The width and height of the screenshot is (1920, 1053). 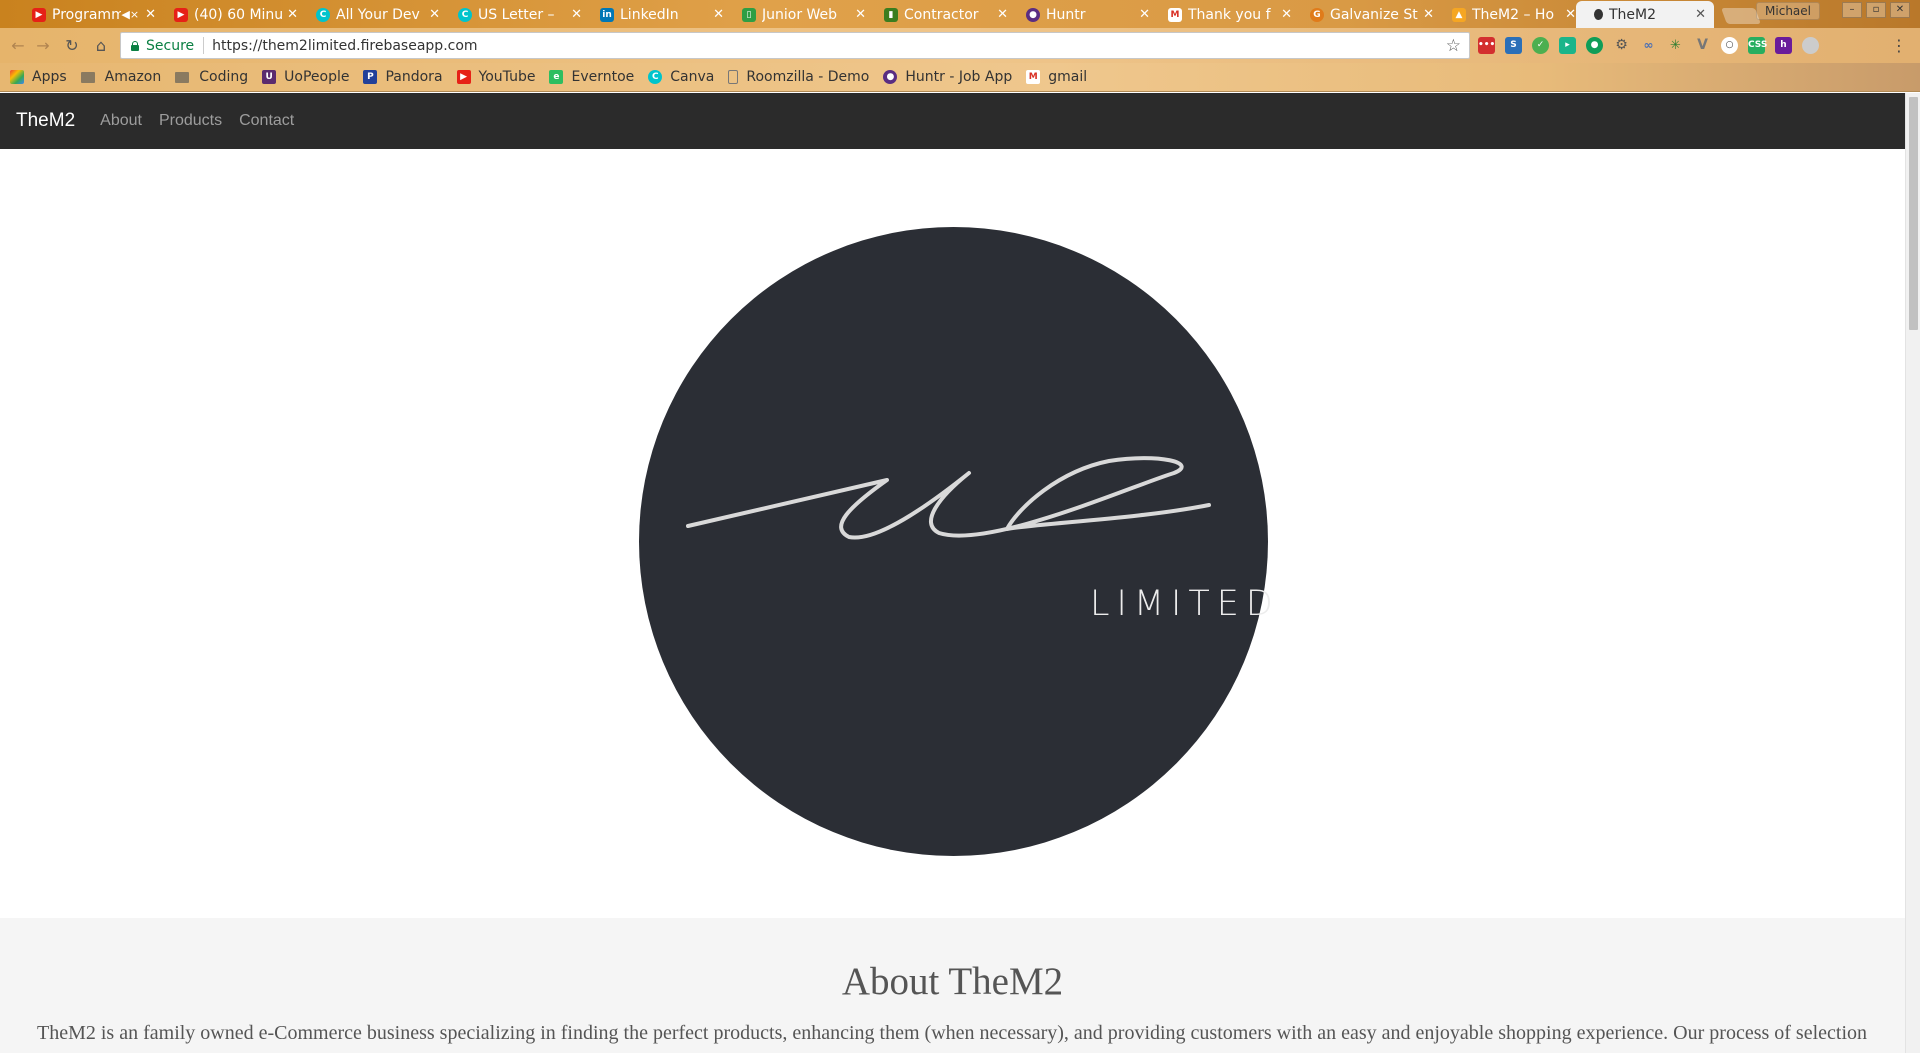 I want to click on speaker-muted-icon: ◀×, so click(x=130, y=14).